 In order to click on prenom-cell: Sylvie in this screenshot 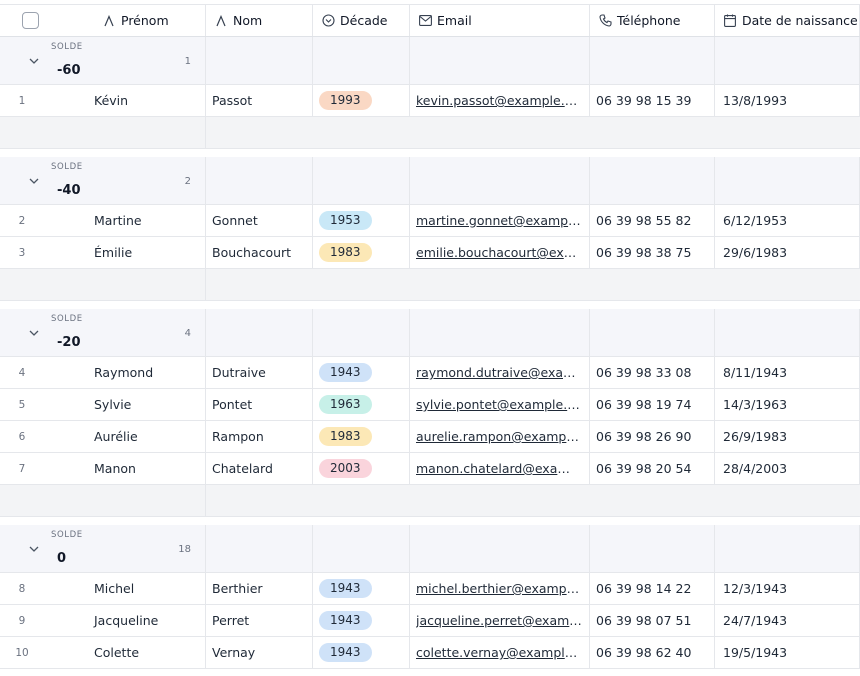, I will do `click(147, 404)`.